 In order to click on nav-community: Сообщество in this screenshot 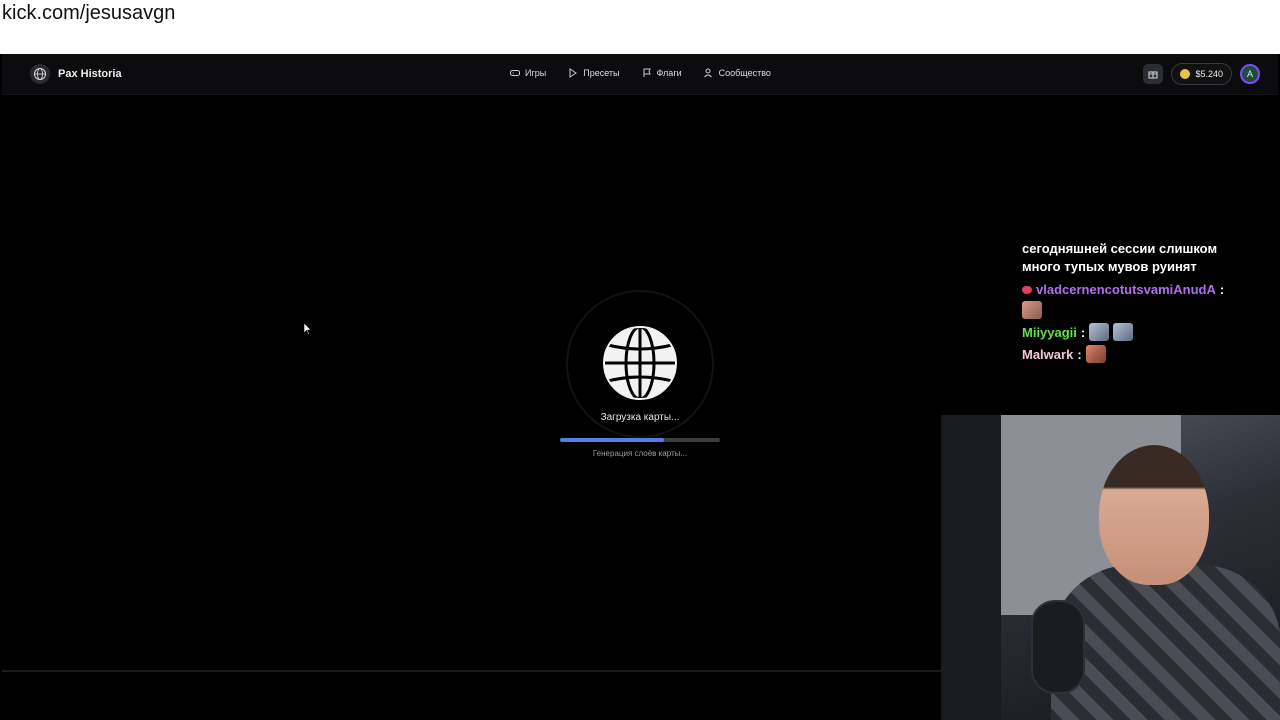, I will do `click(737, 73)`.